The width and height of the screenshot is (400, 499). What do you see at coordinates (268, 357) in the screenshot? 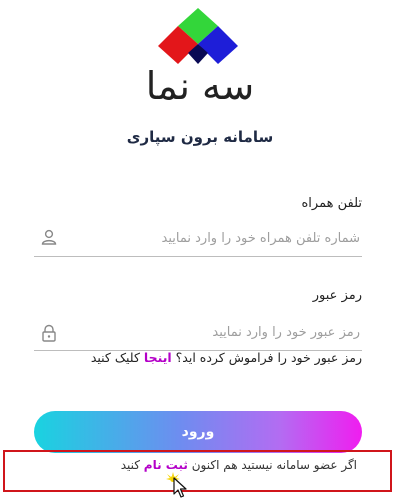
I see `forgot-password-question: رمز عبور خود را فراموش کرده اید؟` at bounding box center [268, 357].